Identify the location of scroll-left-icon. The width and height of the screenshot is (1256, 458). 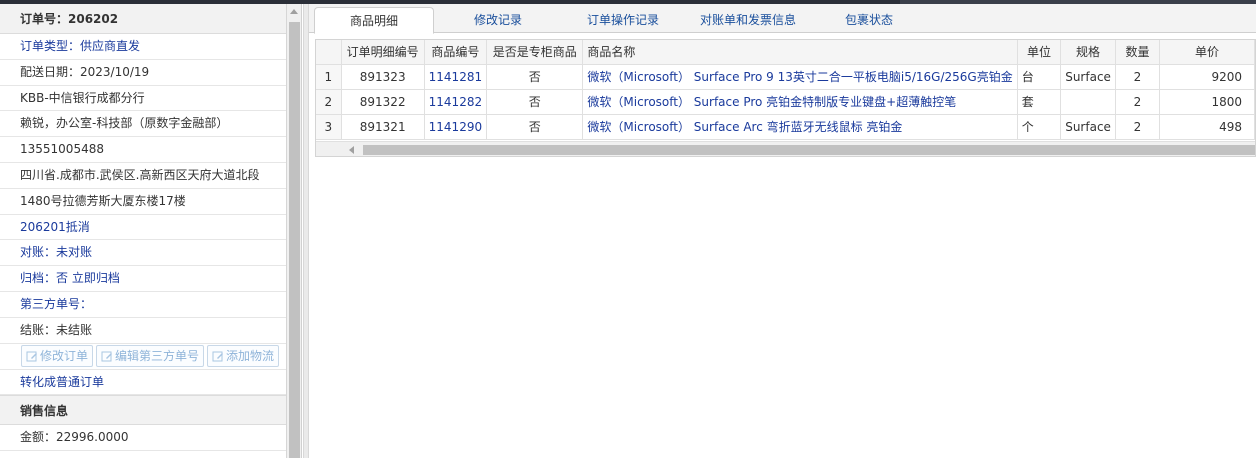
(351, 150).